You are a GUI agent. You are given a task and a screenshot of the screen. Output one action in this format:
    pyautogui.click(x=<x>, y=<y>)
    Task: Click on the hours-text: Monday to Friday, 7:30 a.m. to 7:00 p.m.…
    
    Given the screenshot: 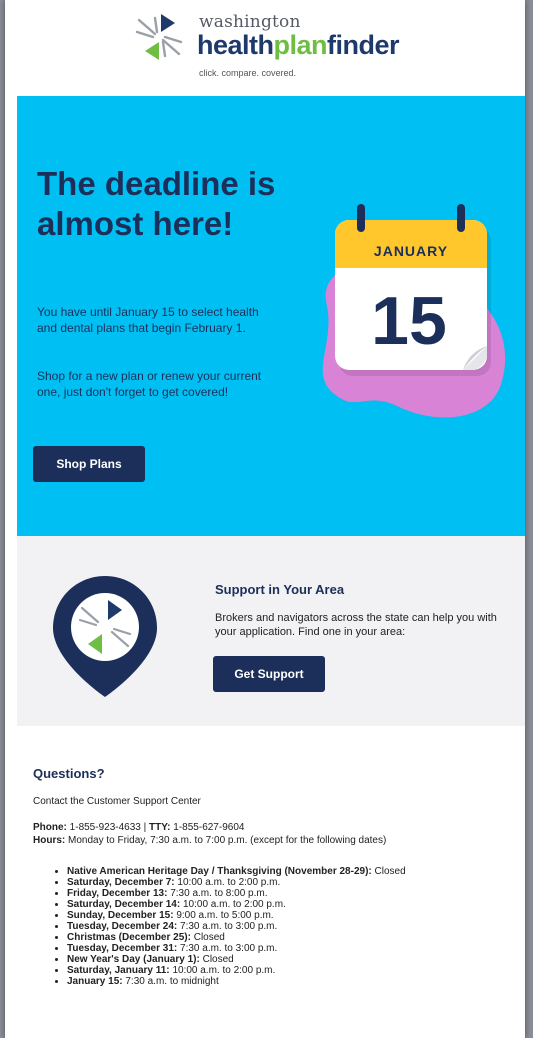 What is the action you would take?
    pyautogui.click(x=227, y=840)
    